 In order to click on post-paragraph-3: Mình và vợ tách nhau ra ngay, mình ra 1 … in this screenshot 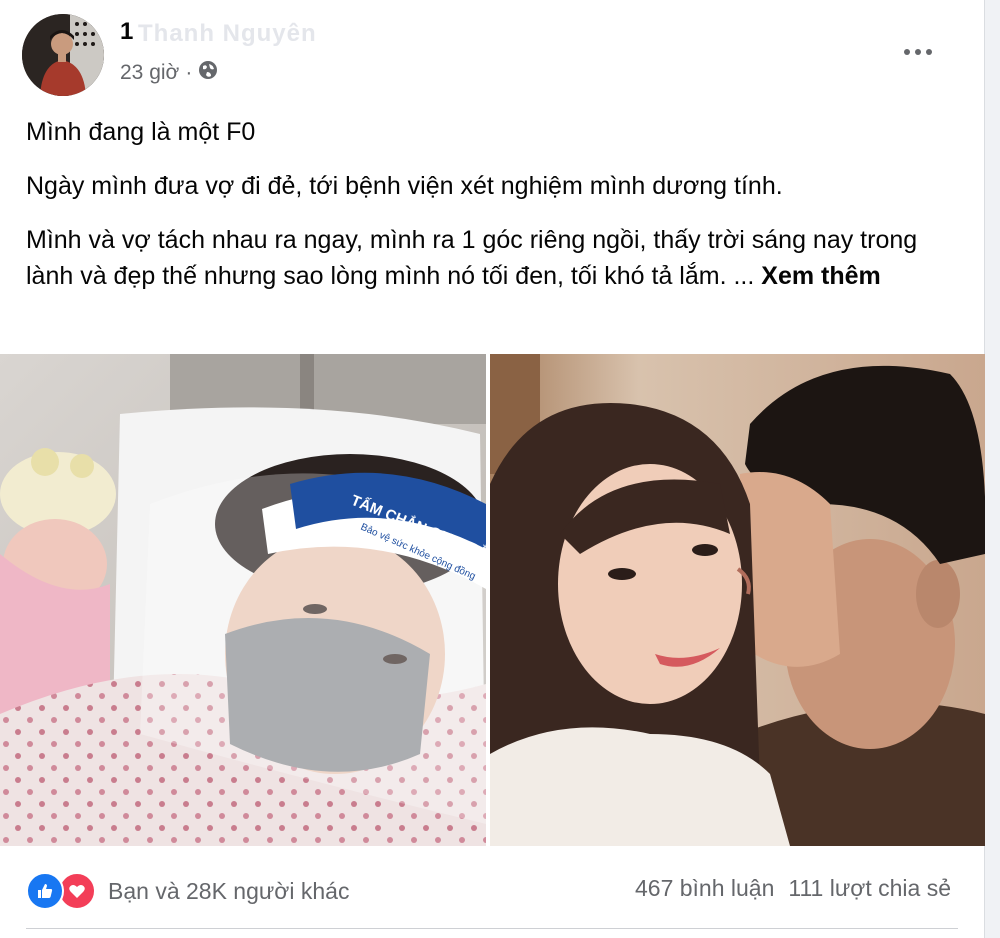, I will do `click(492, 258)`.